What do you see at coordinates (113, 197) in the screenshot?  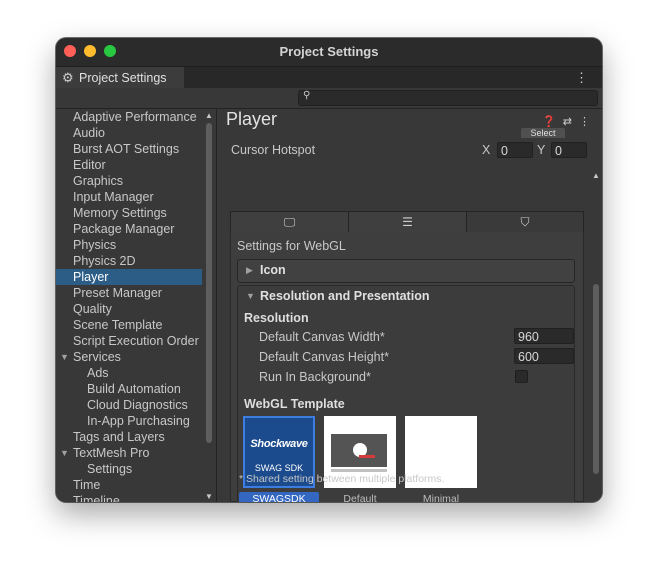 I see `sidebar-item-label: Input Manager` at bounding box center [113, 197].